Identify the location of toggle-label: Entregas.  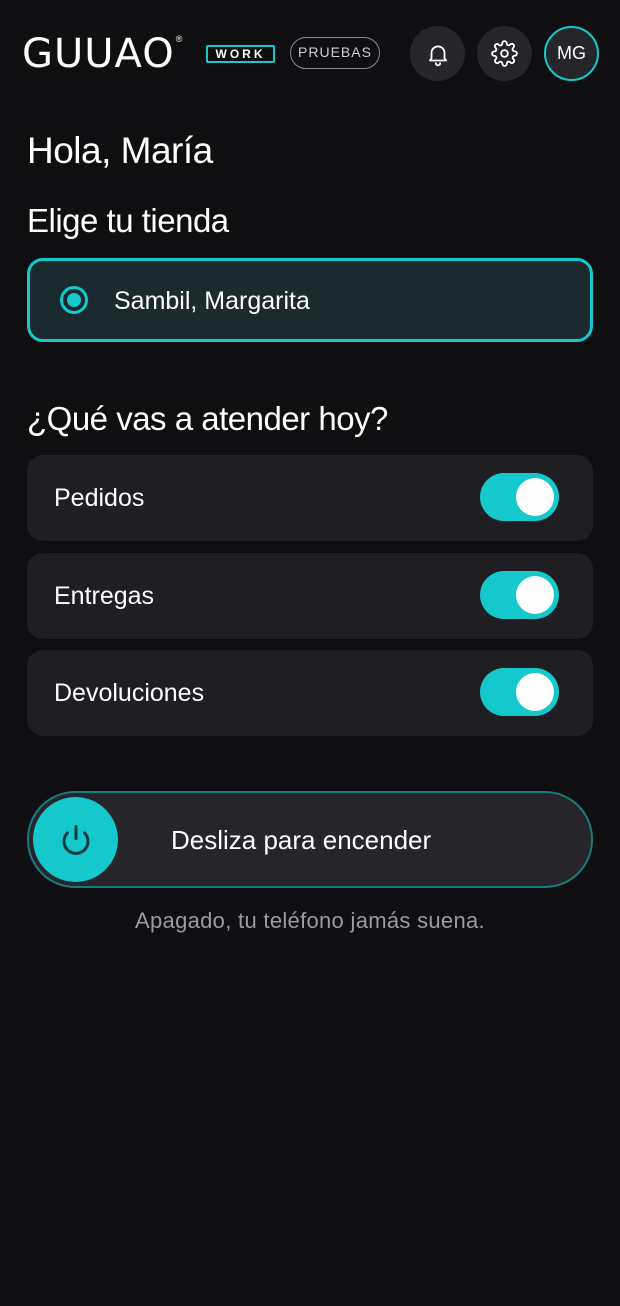
(104, 596).